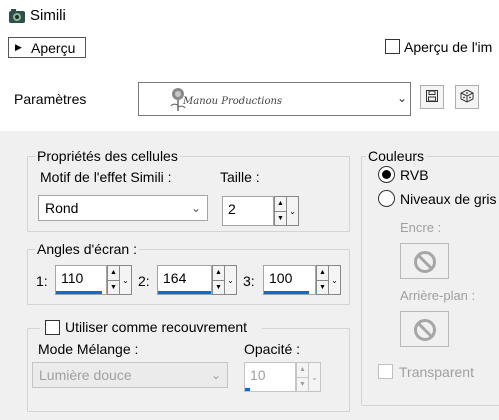 Image resolution: width=499 pixels, height=420 pixels. I want to click on opacity-value: 10, so click(258, 375).